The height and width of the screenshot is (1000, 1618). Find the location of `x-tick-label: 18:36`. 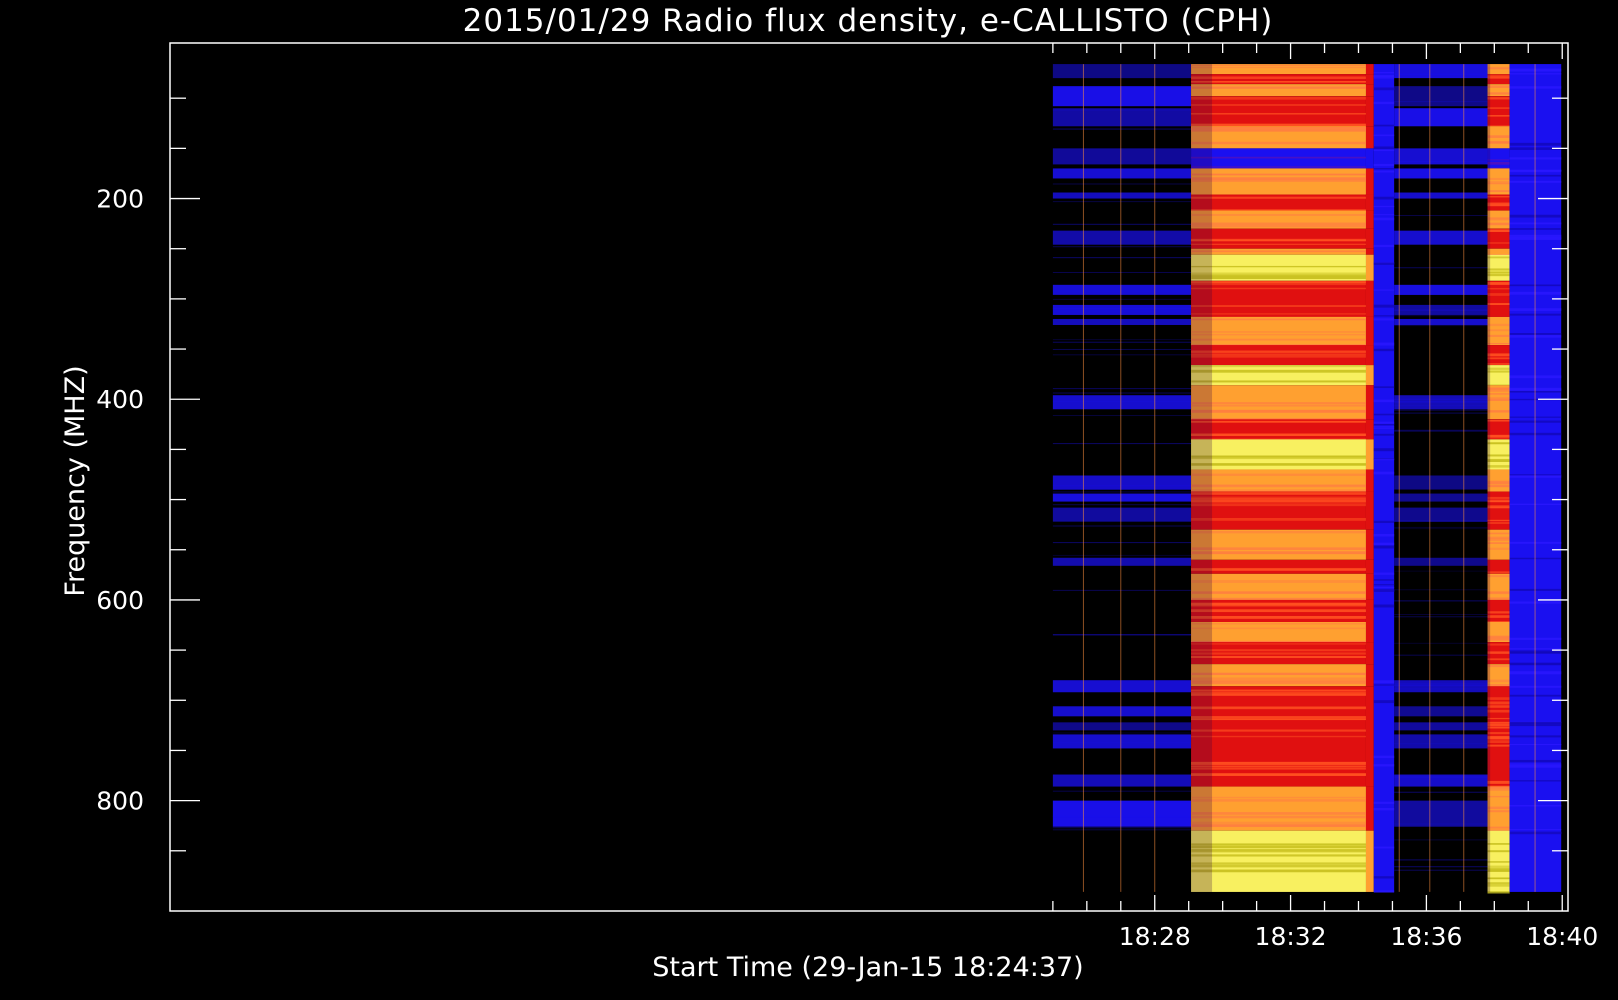

x-tick-label: 18:36 is located at coordinates (1426, 936).